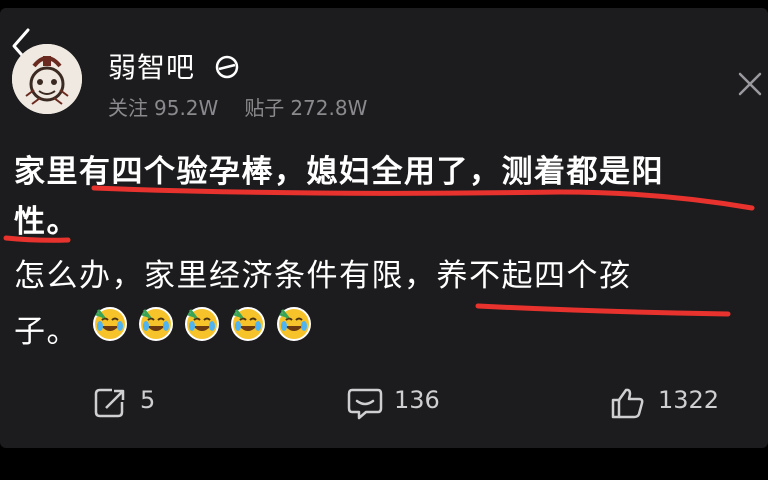 This screenshot has width=768, height=480. What do you see at coordinates (46, 222) in the screenshot?
I see `post-text-line-2: 性。` at bounding box center [46, 222].